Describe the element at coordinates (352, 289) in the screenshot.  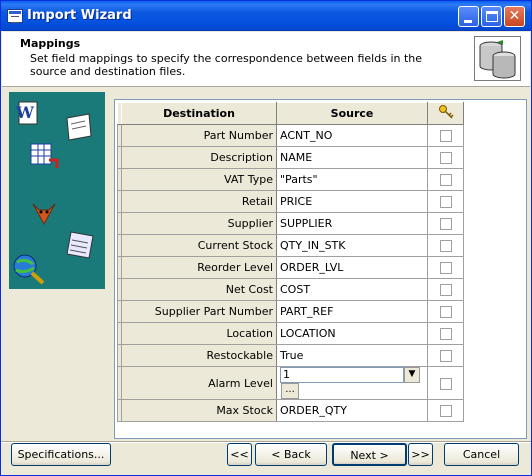
I see `source-cell: COST` at that location.